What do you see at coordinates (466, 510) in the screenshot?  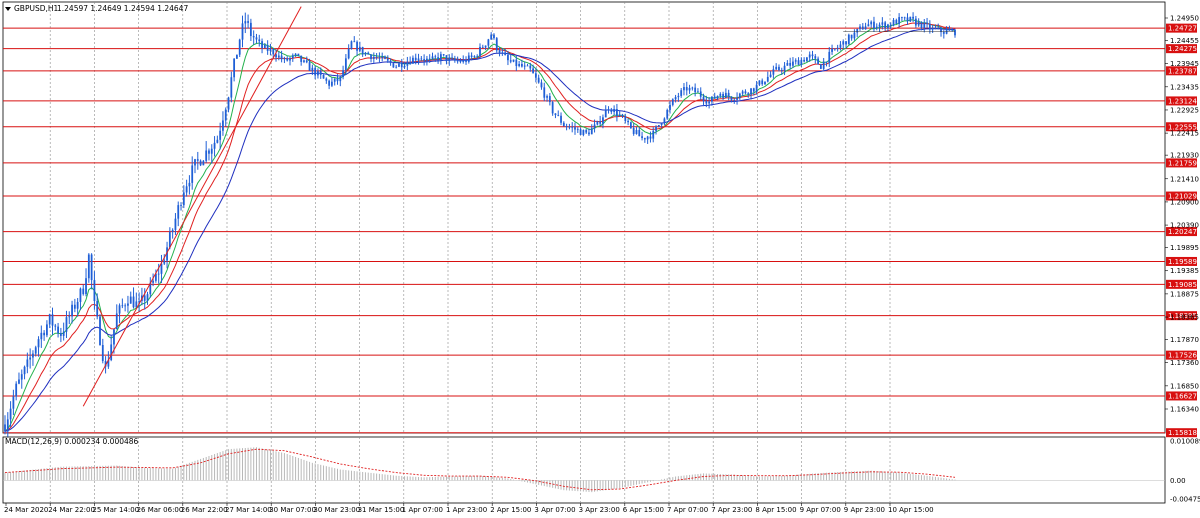 I see `time-tick-label: 1 Apr 23:00` at bounding box center [466, 510].